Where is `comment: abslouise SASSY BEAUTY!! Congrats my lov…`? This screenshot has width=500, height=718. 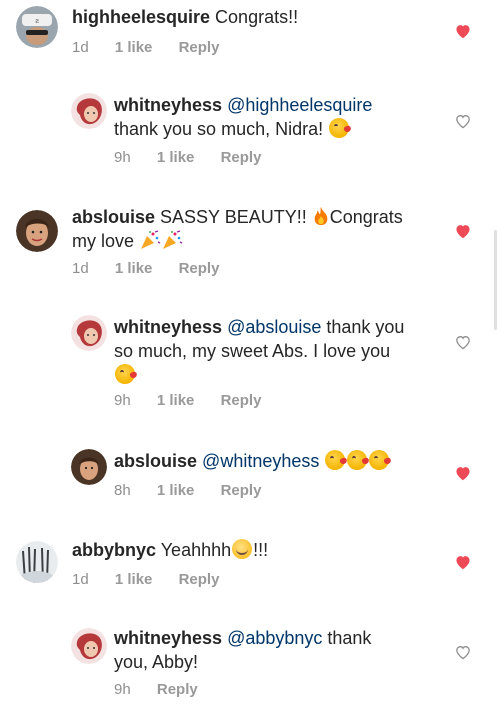 comment: abslouise SASSY BEAUTY!! Congrats my lov… is located at coordinates (250, 245).